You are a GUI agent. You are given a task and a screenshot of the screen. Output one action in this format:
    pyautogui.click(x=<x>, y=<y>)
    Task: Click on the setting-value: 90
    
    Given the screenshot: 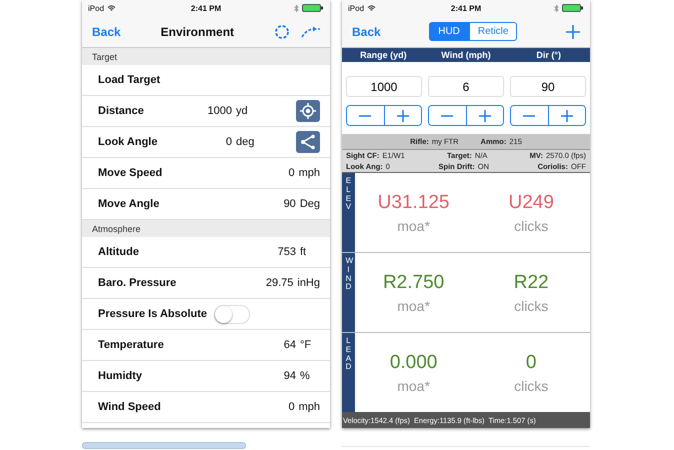 What is the action you would take?
    pyautogui.click(x=290, y=204)
    